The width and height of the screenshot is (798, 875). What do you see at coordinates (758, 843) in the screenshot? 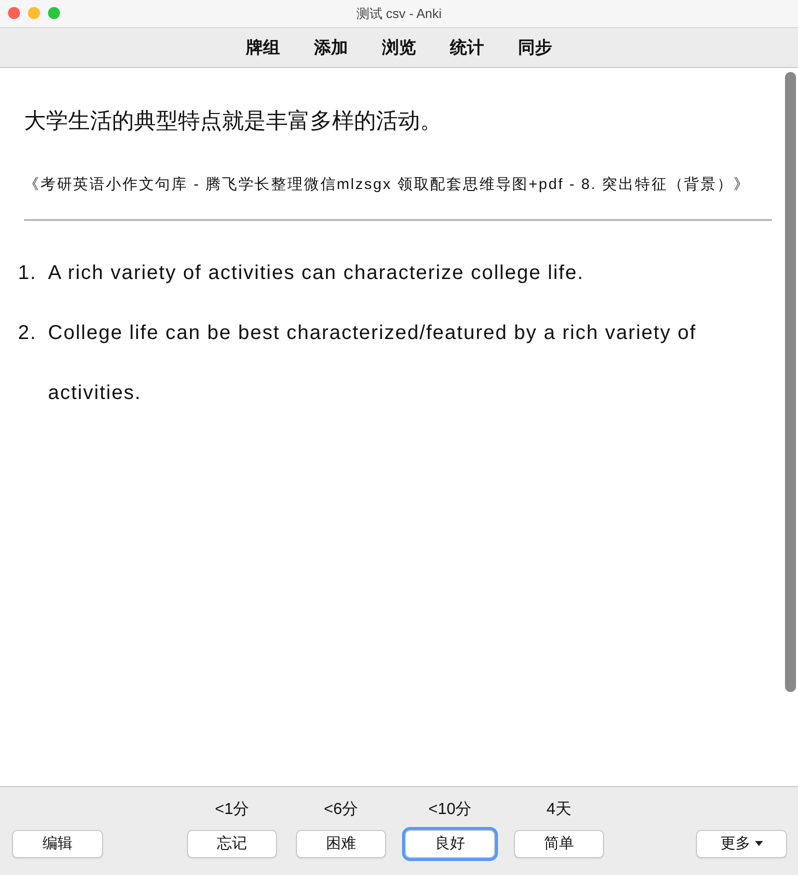
I see `caret-icon` at bounding box center [758, 843].